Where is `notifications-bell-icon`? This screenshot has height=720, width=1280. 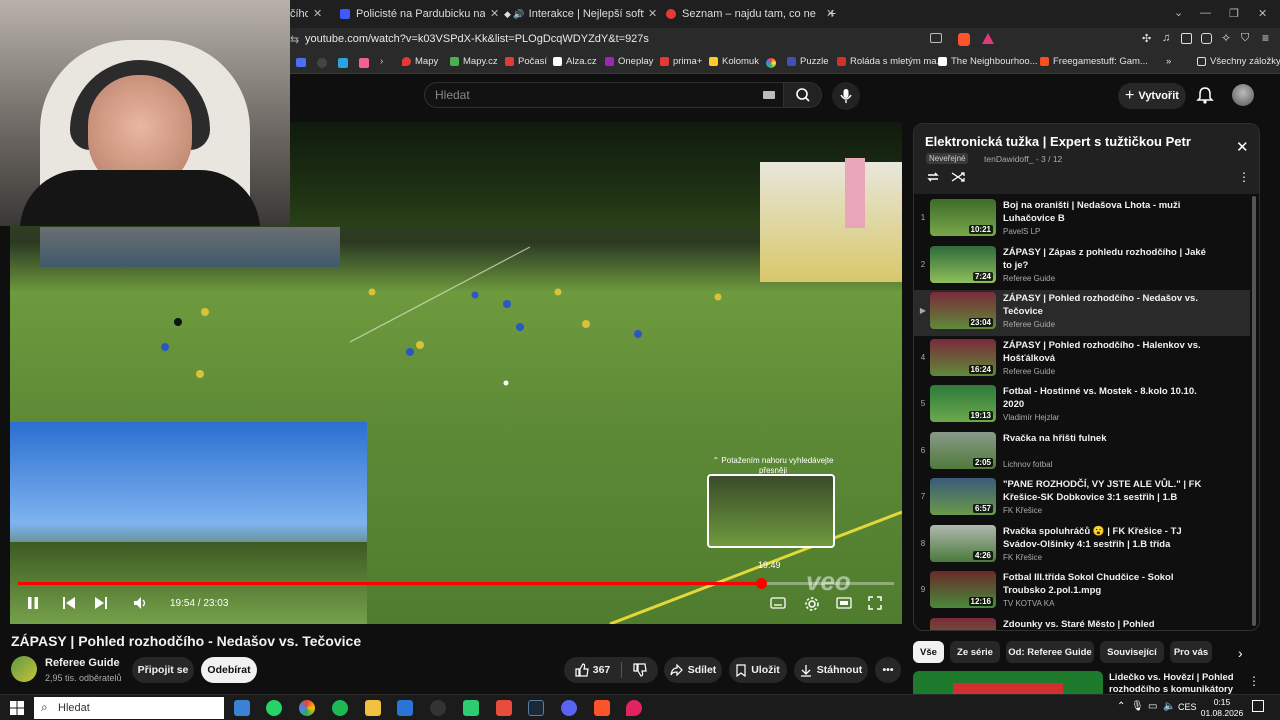 notifications-bell-icon is located at coordinates (1205, 95).